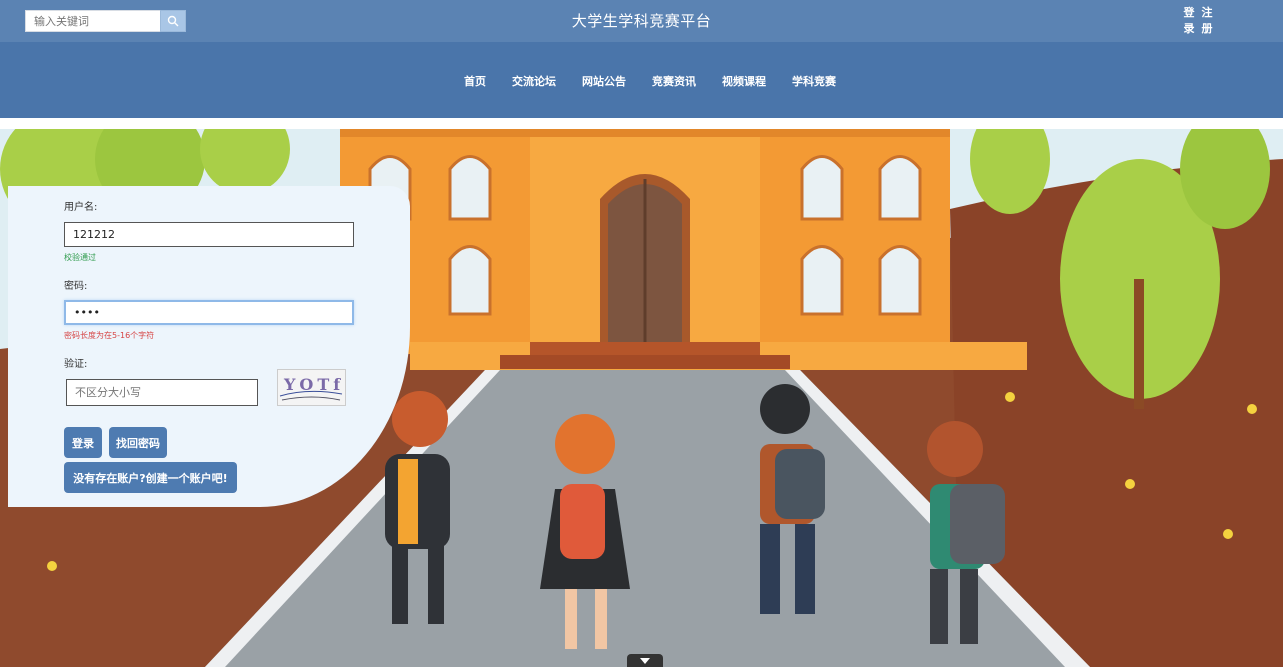 This screenshot has height=667, width=1283. What do you see at coordinates (162, 392) in the screenshot?
I see `captcha-input` at bounding box center [162, 392].